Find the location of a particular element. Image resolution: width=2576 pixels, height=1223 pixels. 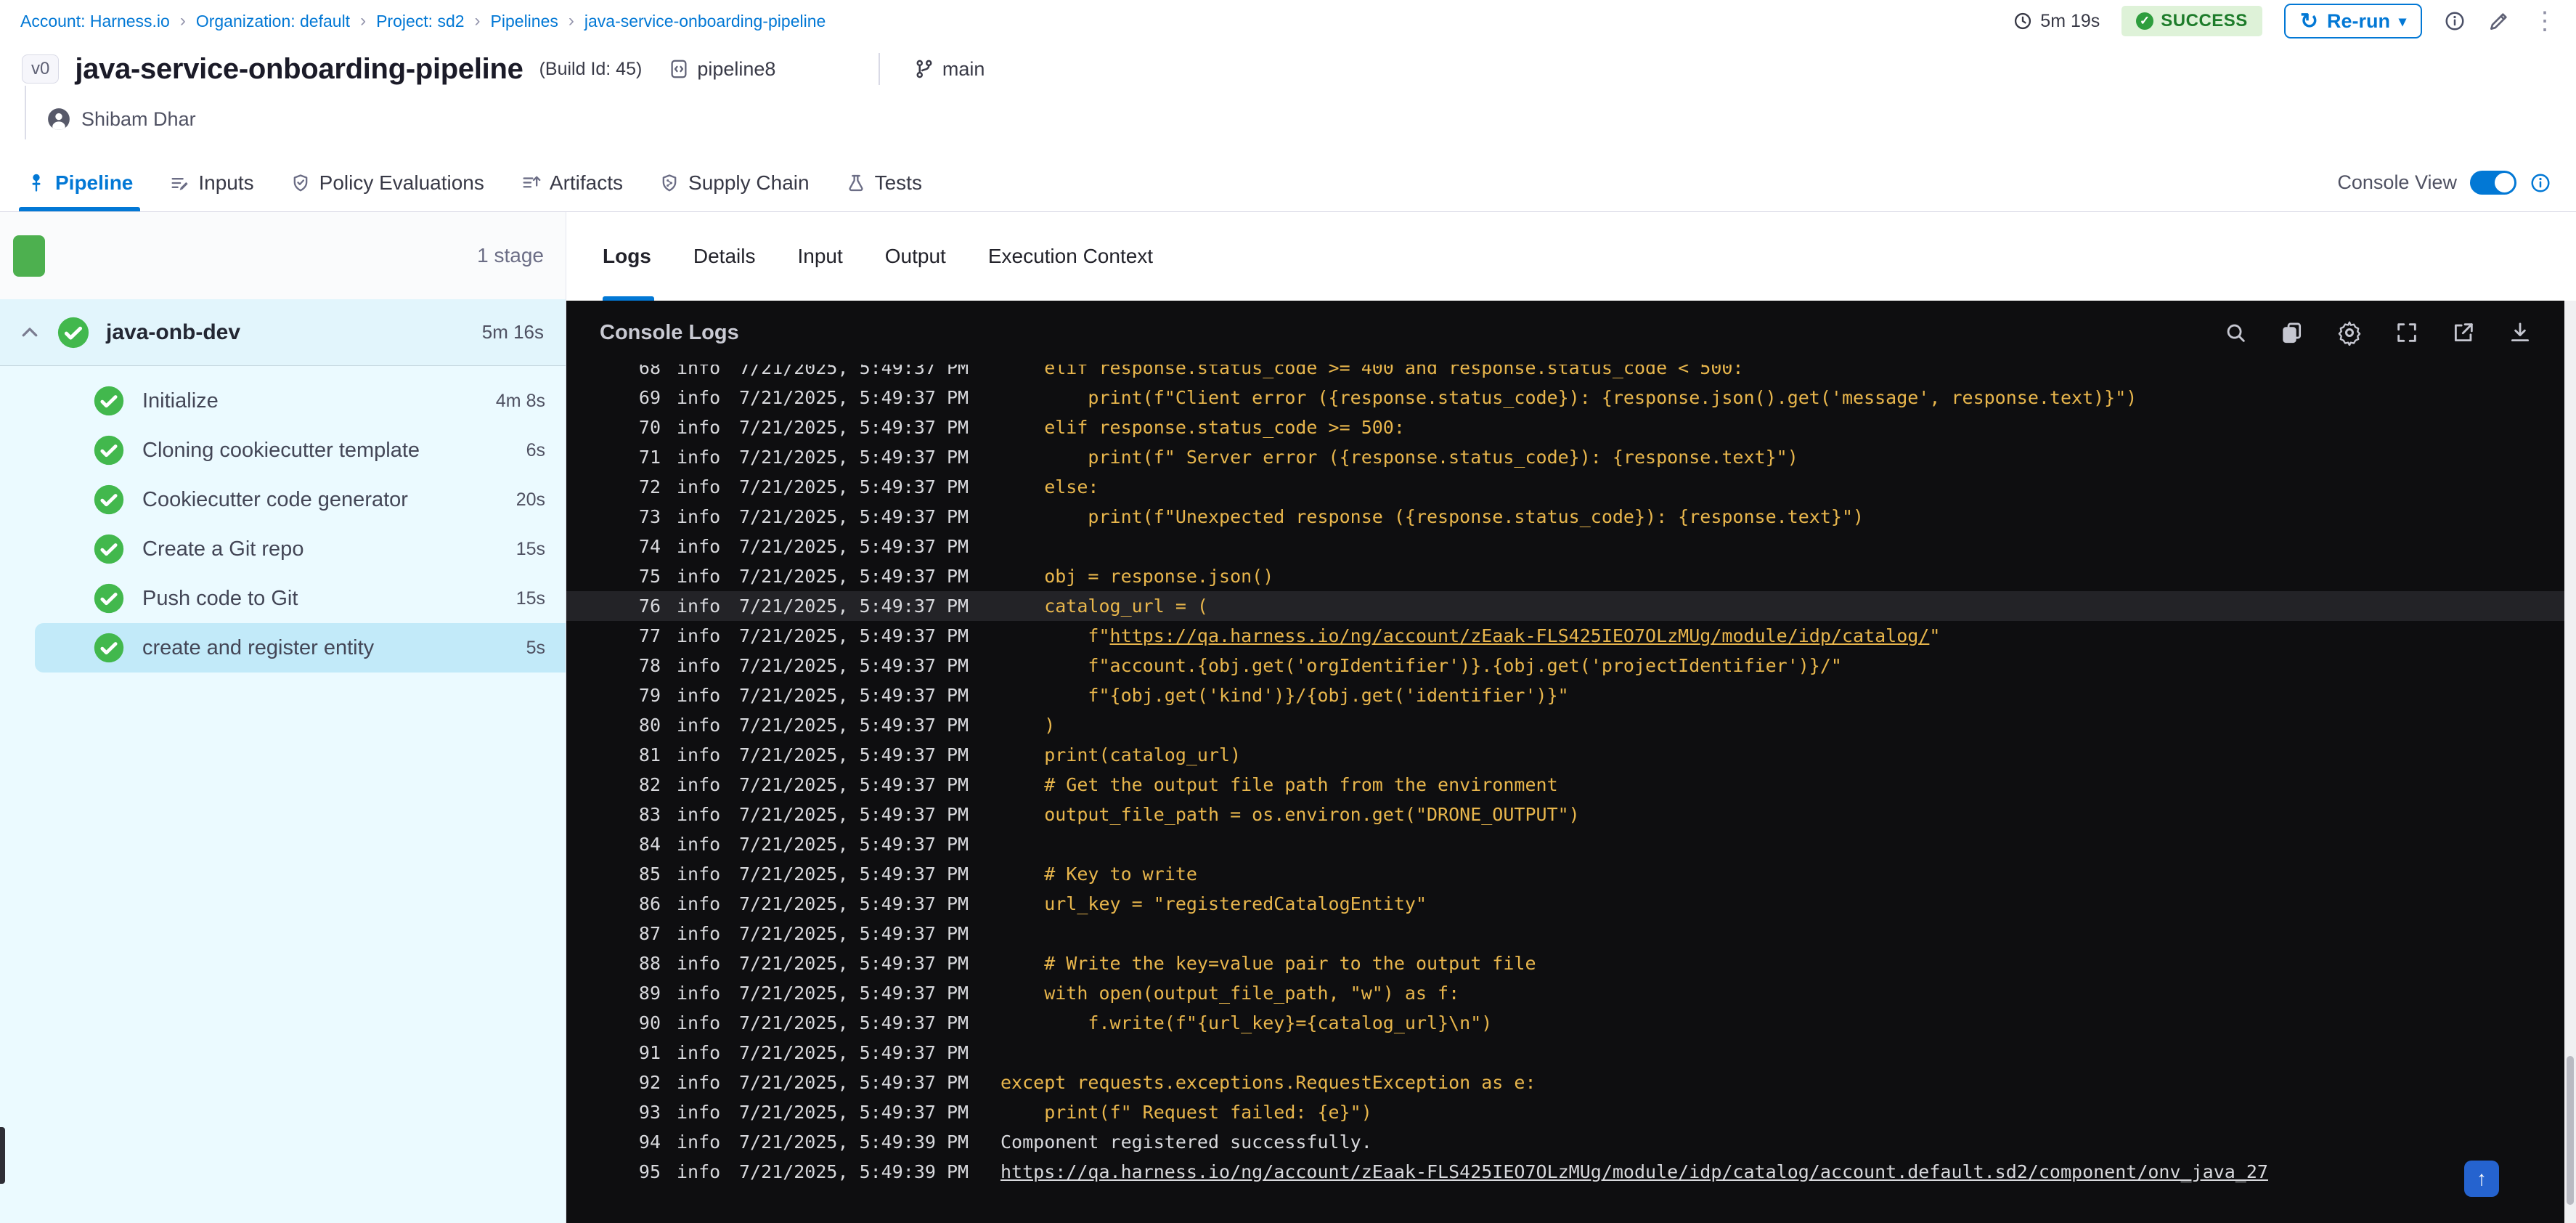

copy-icon is located at coordinates (2292, 332).